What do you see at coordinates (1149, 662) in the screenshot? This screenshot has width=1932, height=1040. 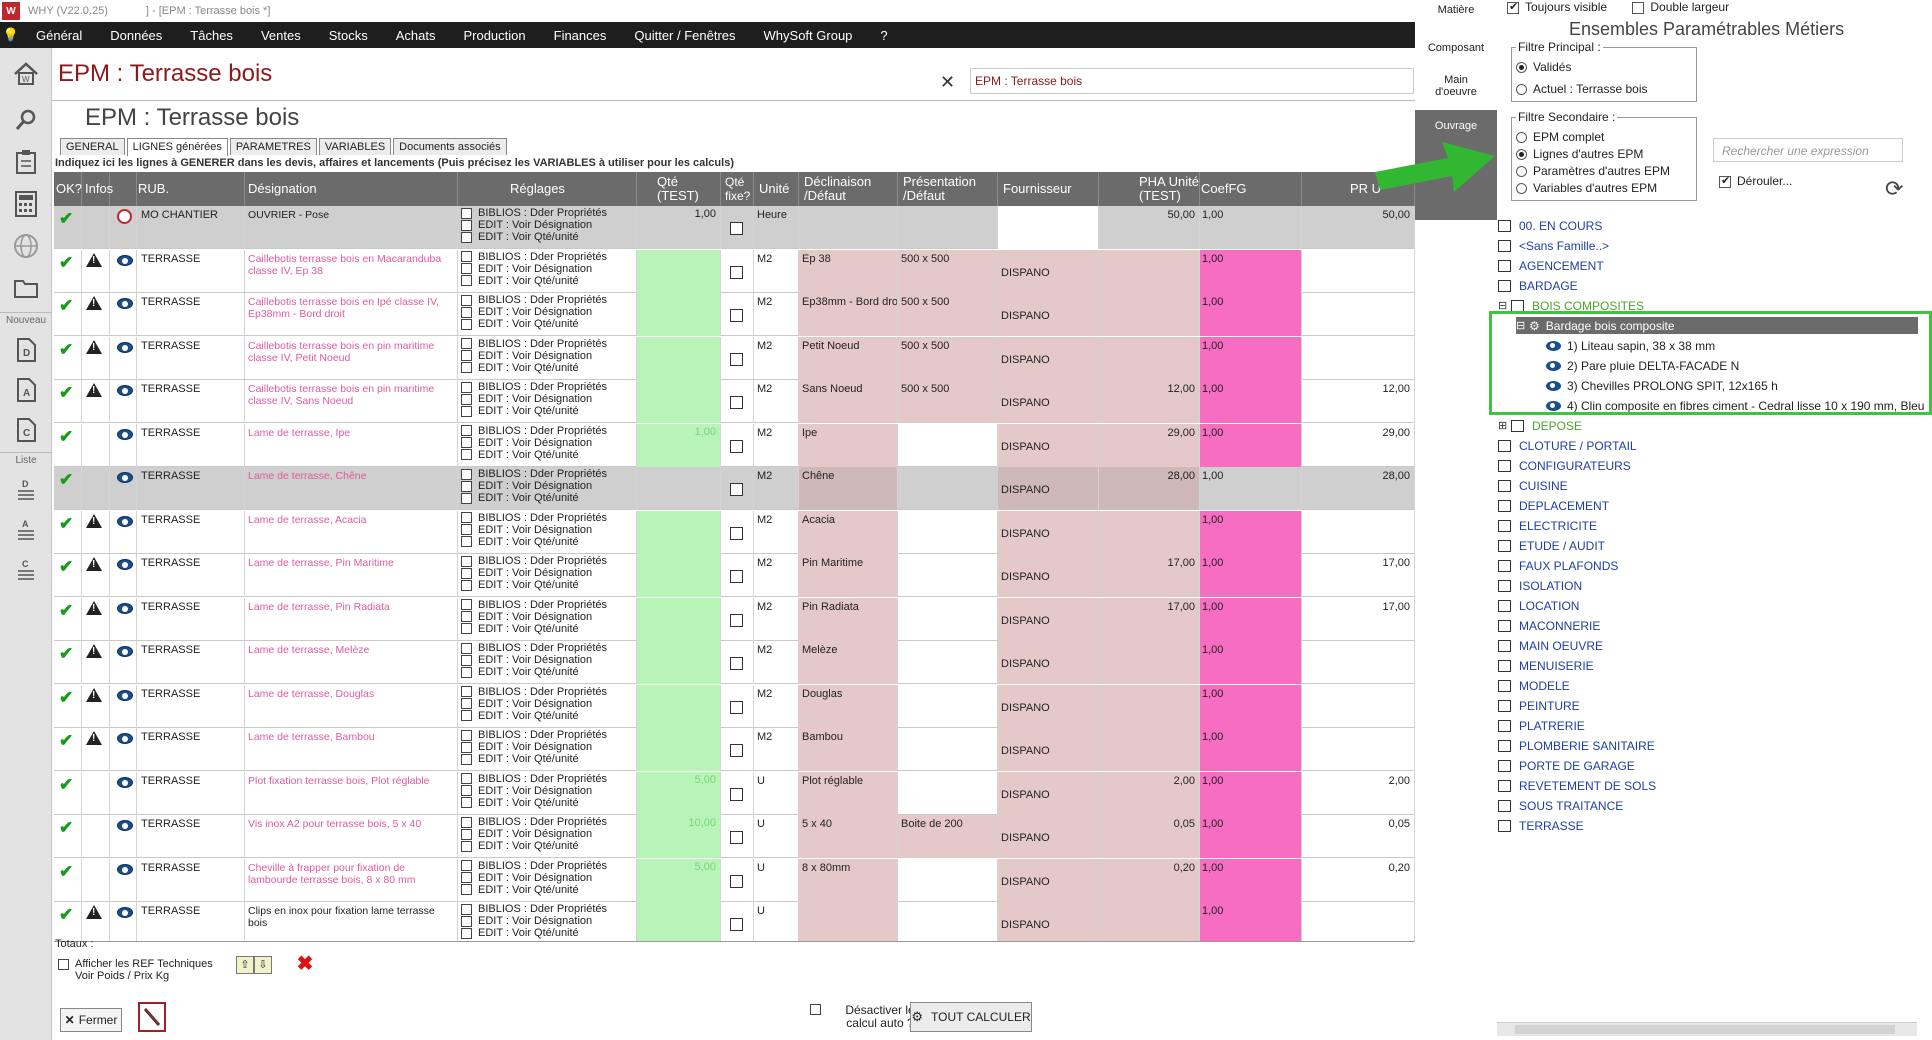 I see `pha-cell` at bounding box center [1149, 662].